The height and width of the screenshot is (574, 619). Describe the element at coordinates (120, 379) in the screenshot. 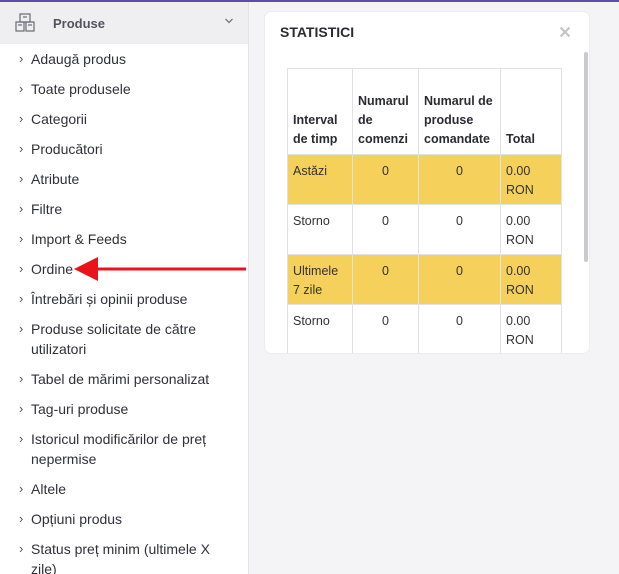

I see `sidebar-item-label: Tabel de mărimi personalizat` at that location.